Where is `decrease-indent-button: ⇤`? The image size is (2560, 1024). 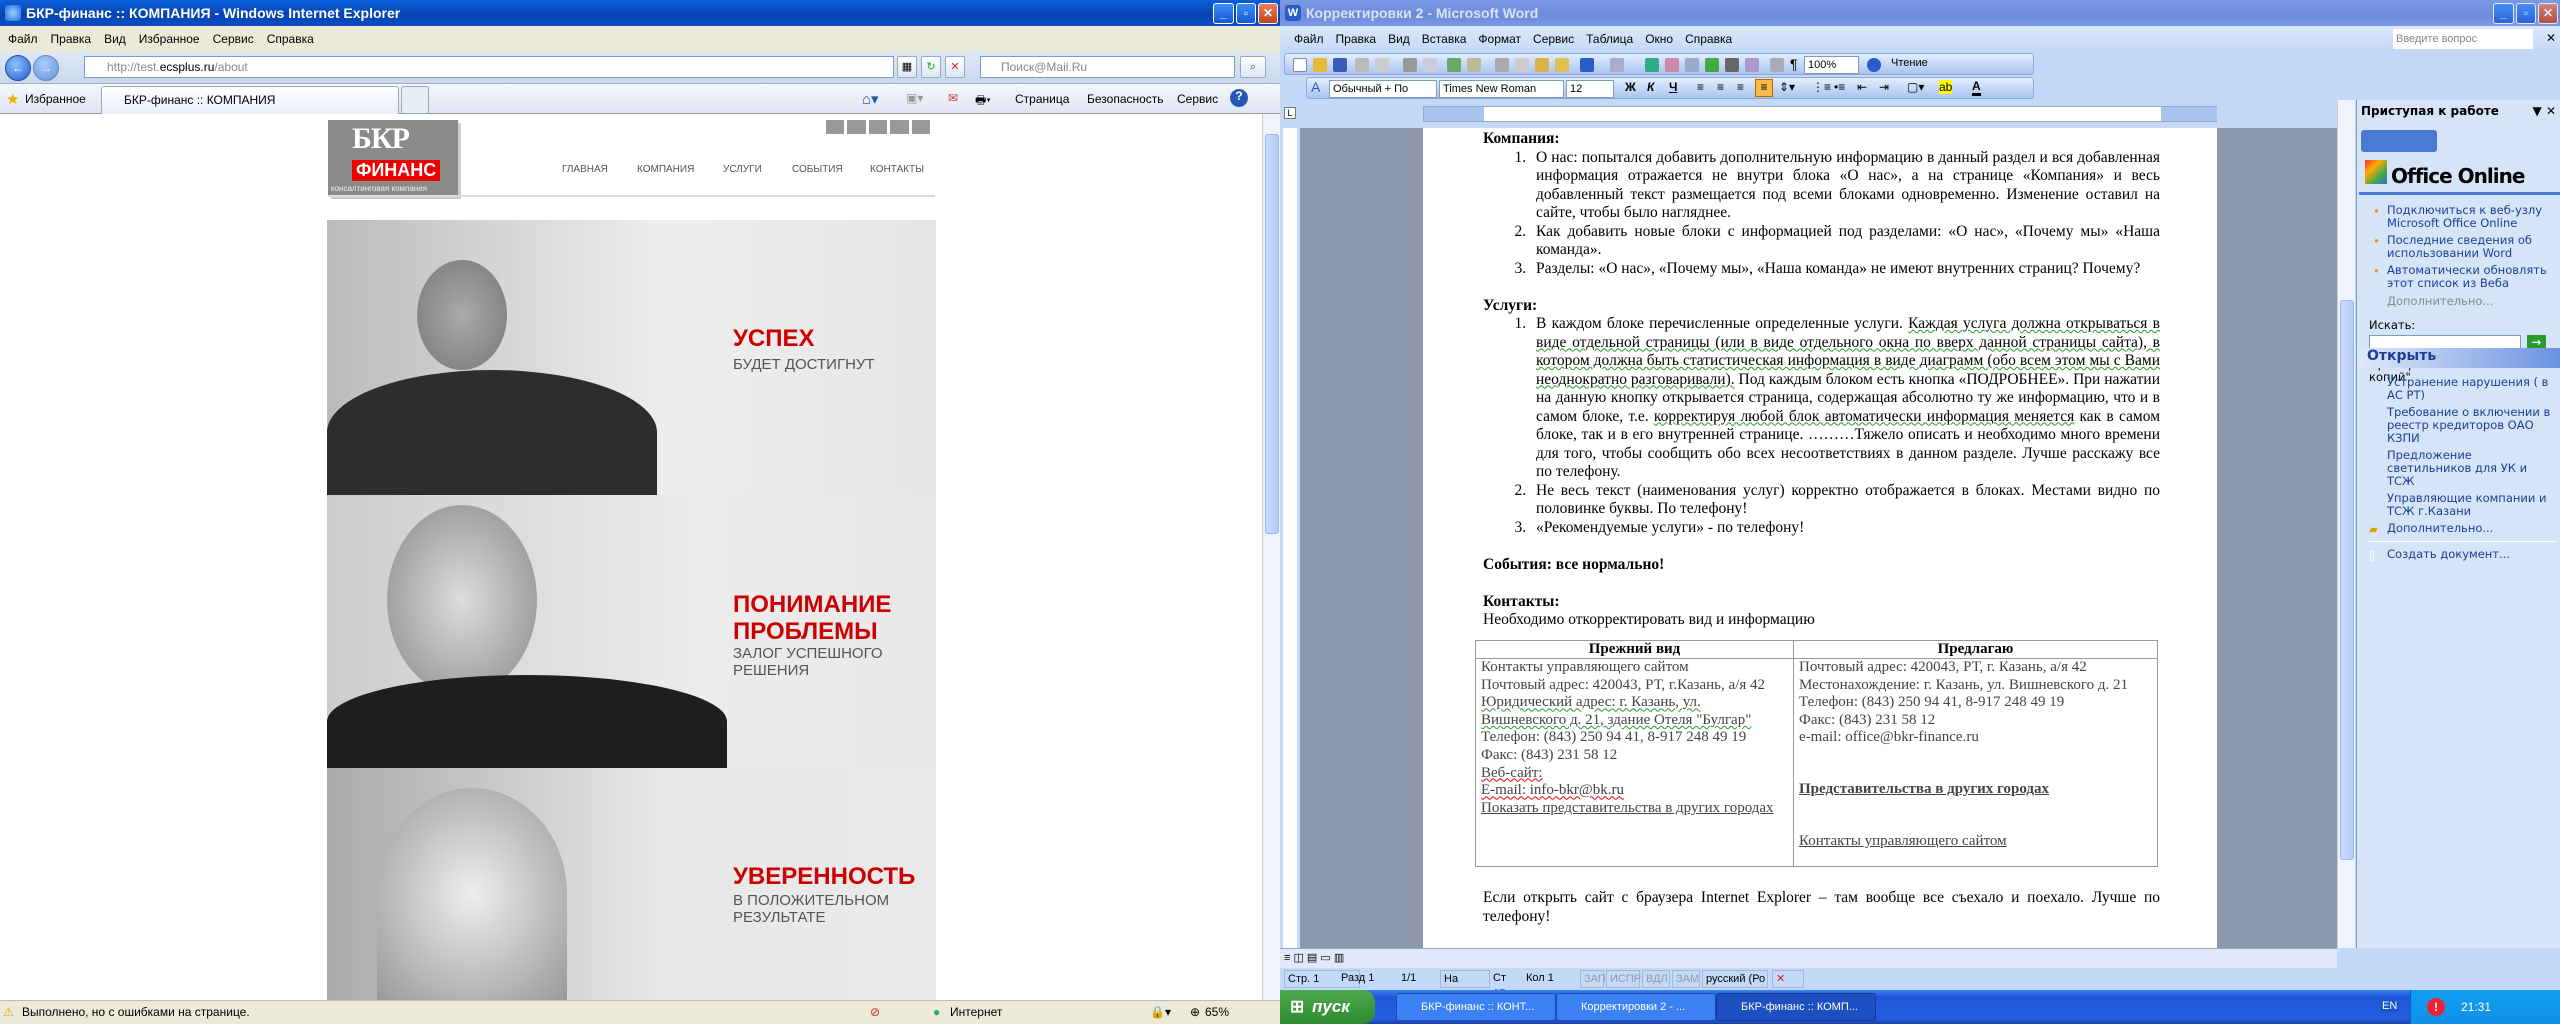
decrease-indent-button: ⇤ is located at coordinates (1862, 87).